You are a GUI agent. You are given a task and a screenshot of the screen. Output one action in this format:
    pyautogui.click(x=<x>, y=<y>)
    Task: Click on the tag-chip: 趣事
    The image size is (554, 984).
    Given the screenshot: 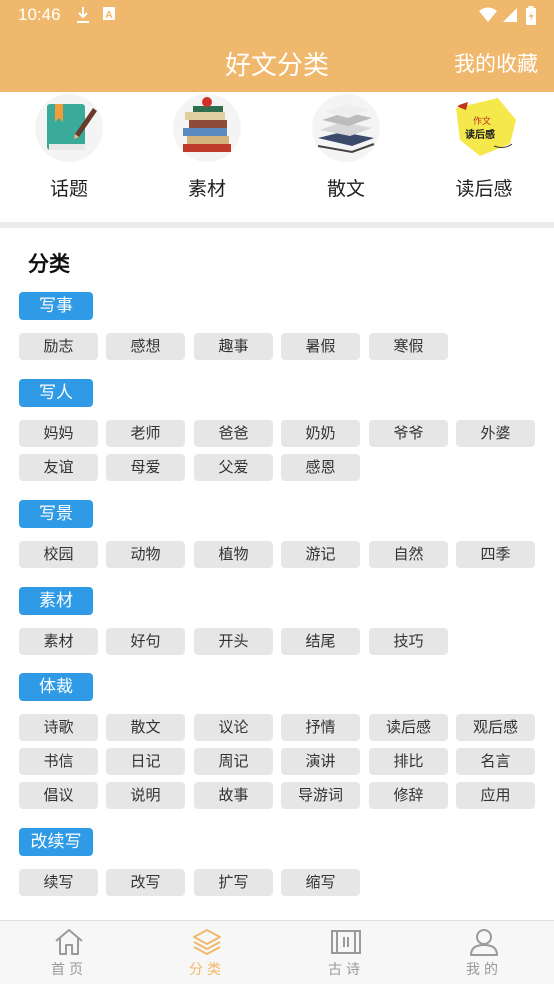 What is the action you would take?
    pyautogui.click(x=233, y=346)
    